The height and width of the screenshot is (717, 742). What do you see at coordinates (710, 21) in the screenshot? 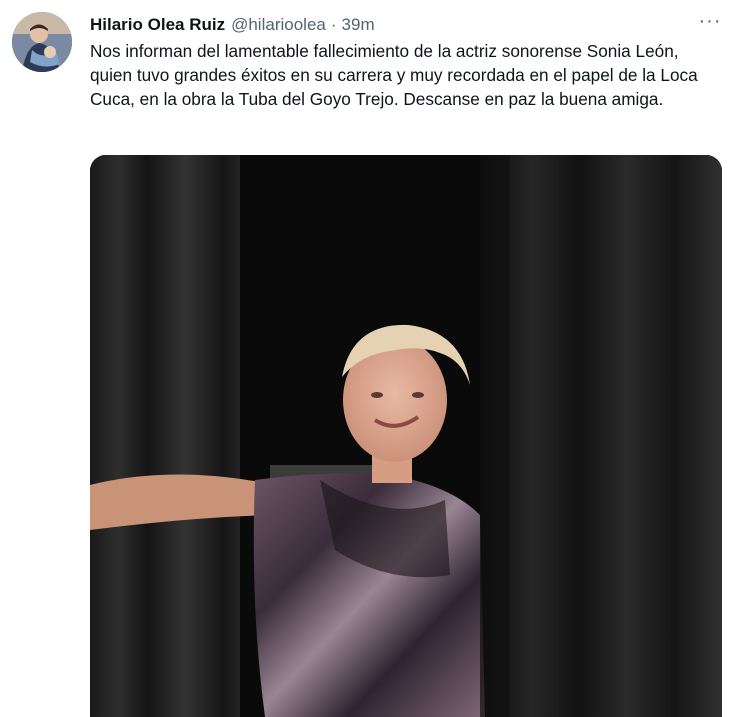
I see `more-options-label: ···` at bounding box center [710, 21].